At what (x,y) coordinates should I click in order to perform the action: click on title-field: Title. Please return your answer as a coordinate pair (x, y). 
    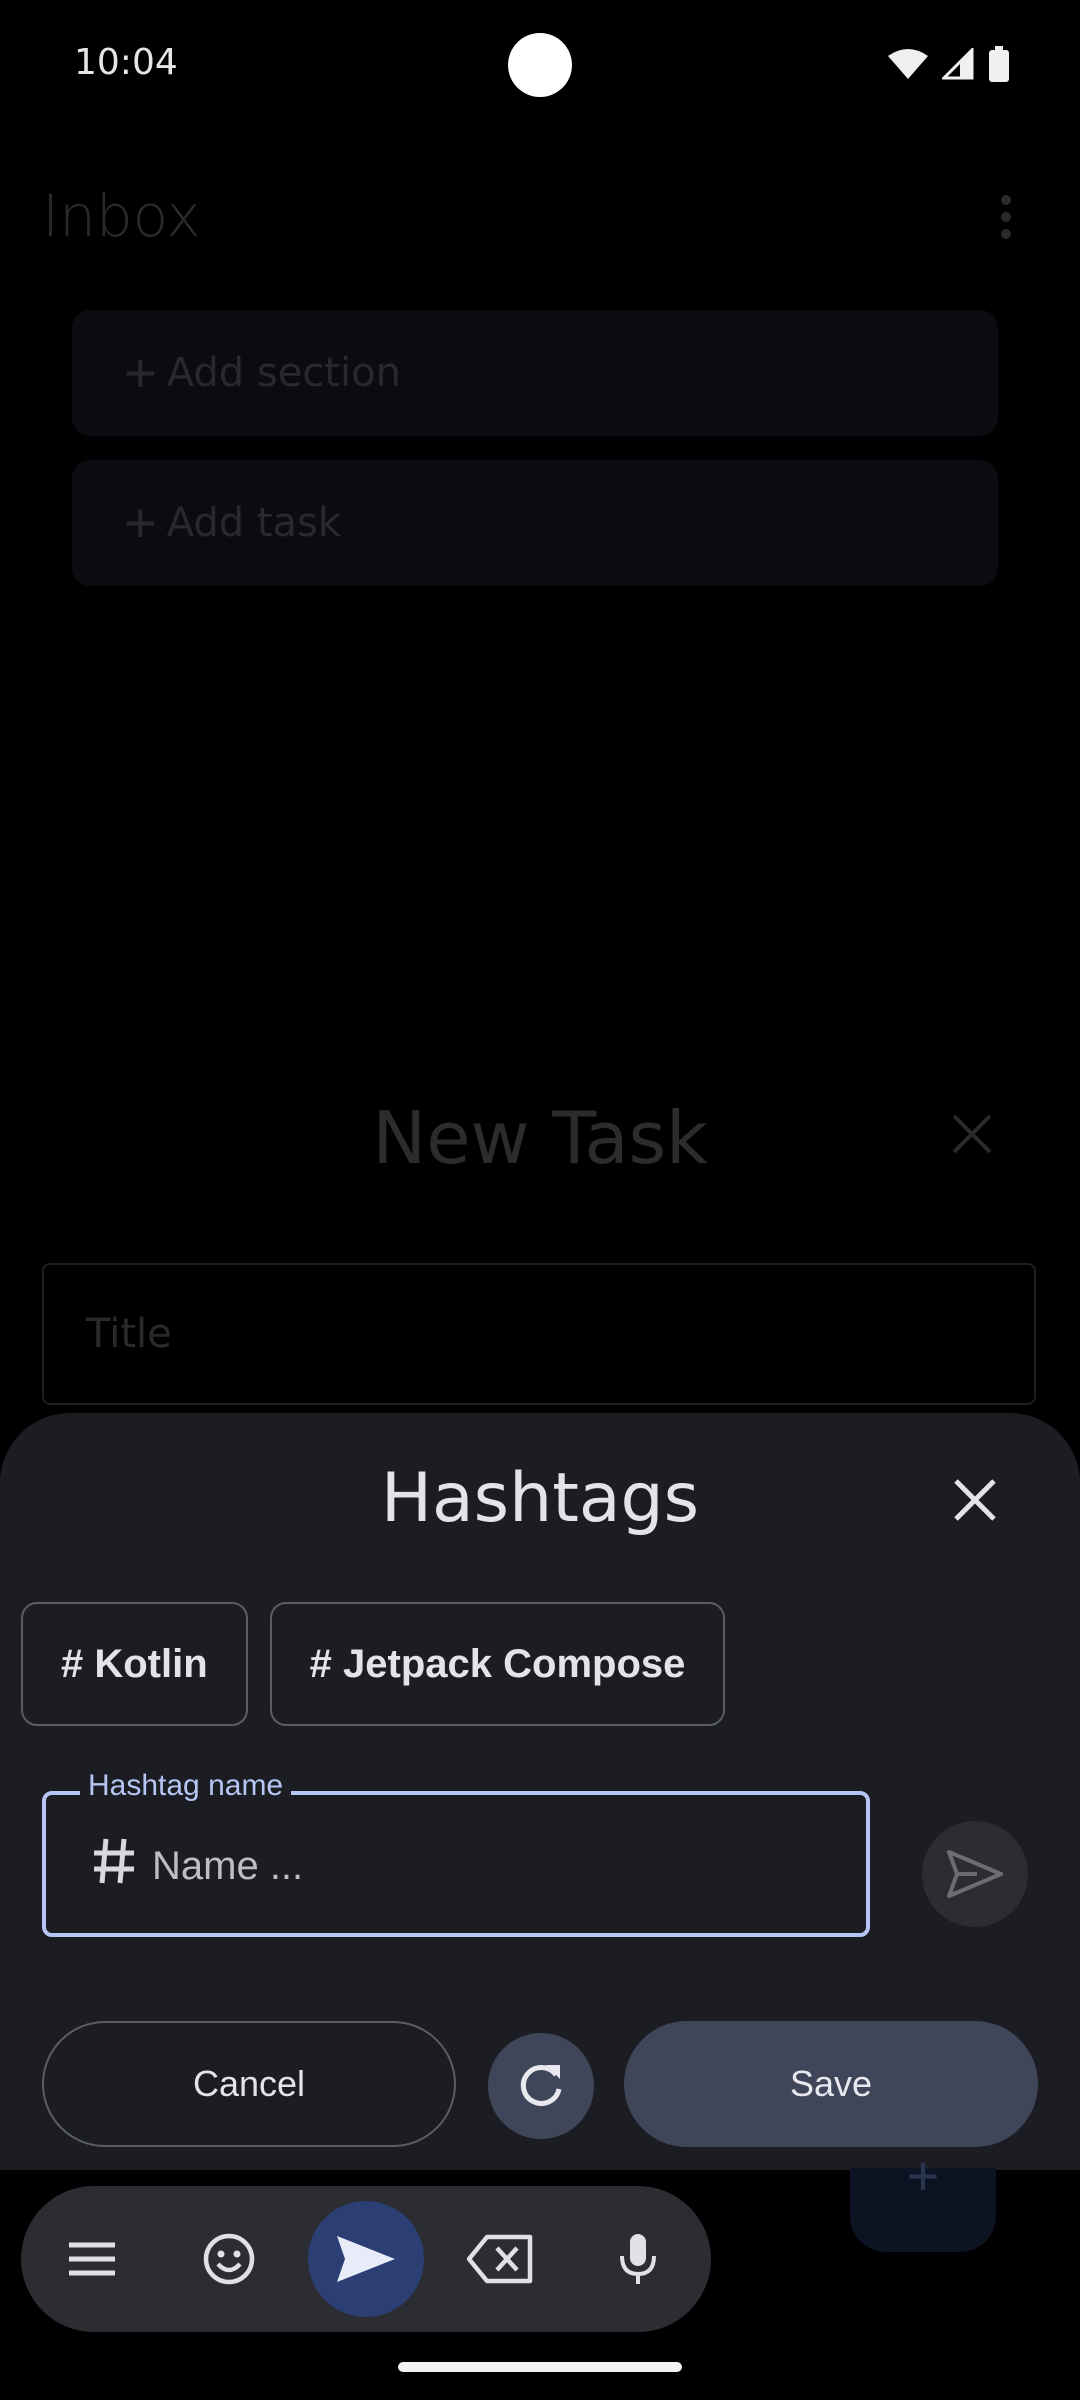
    Looking at the image, I should click on (539, 1334).